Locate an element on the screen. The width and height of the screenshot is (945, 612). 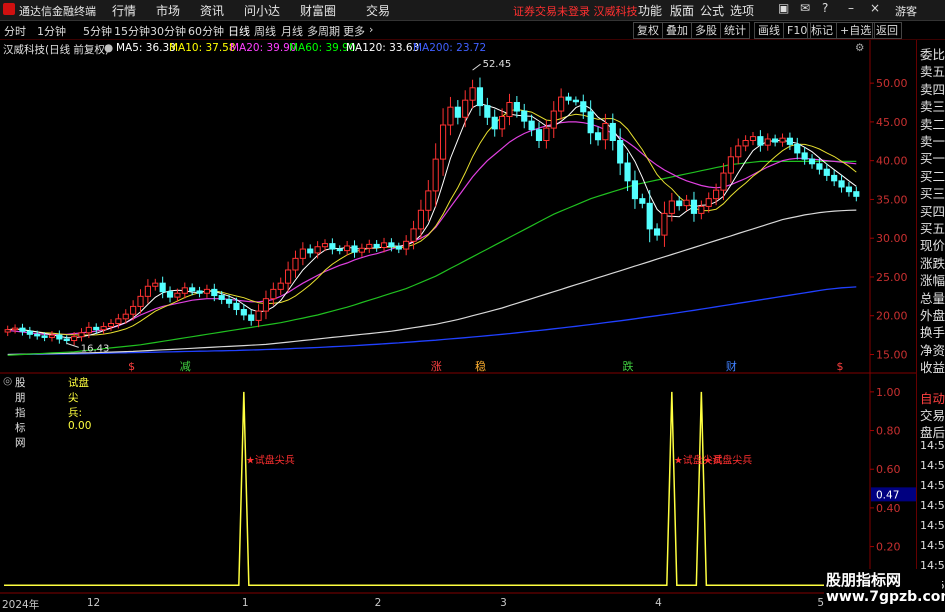
message-icon: ✉ is located at coordinates (805, 8).